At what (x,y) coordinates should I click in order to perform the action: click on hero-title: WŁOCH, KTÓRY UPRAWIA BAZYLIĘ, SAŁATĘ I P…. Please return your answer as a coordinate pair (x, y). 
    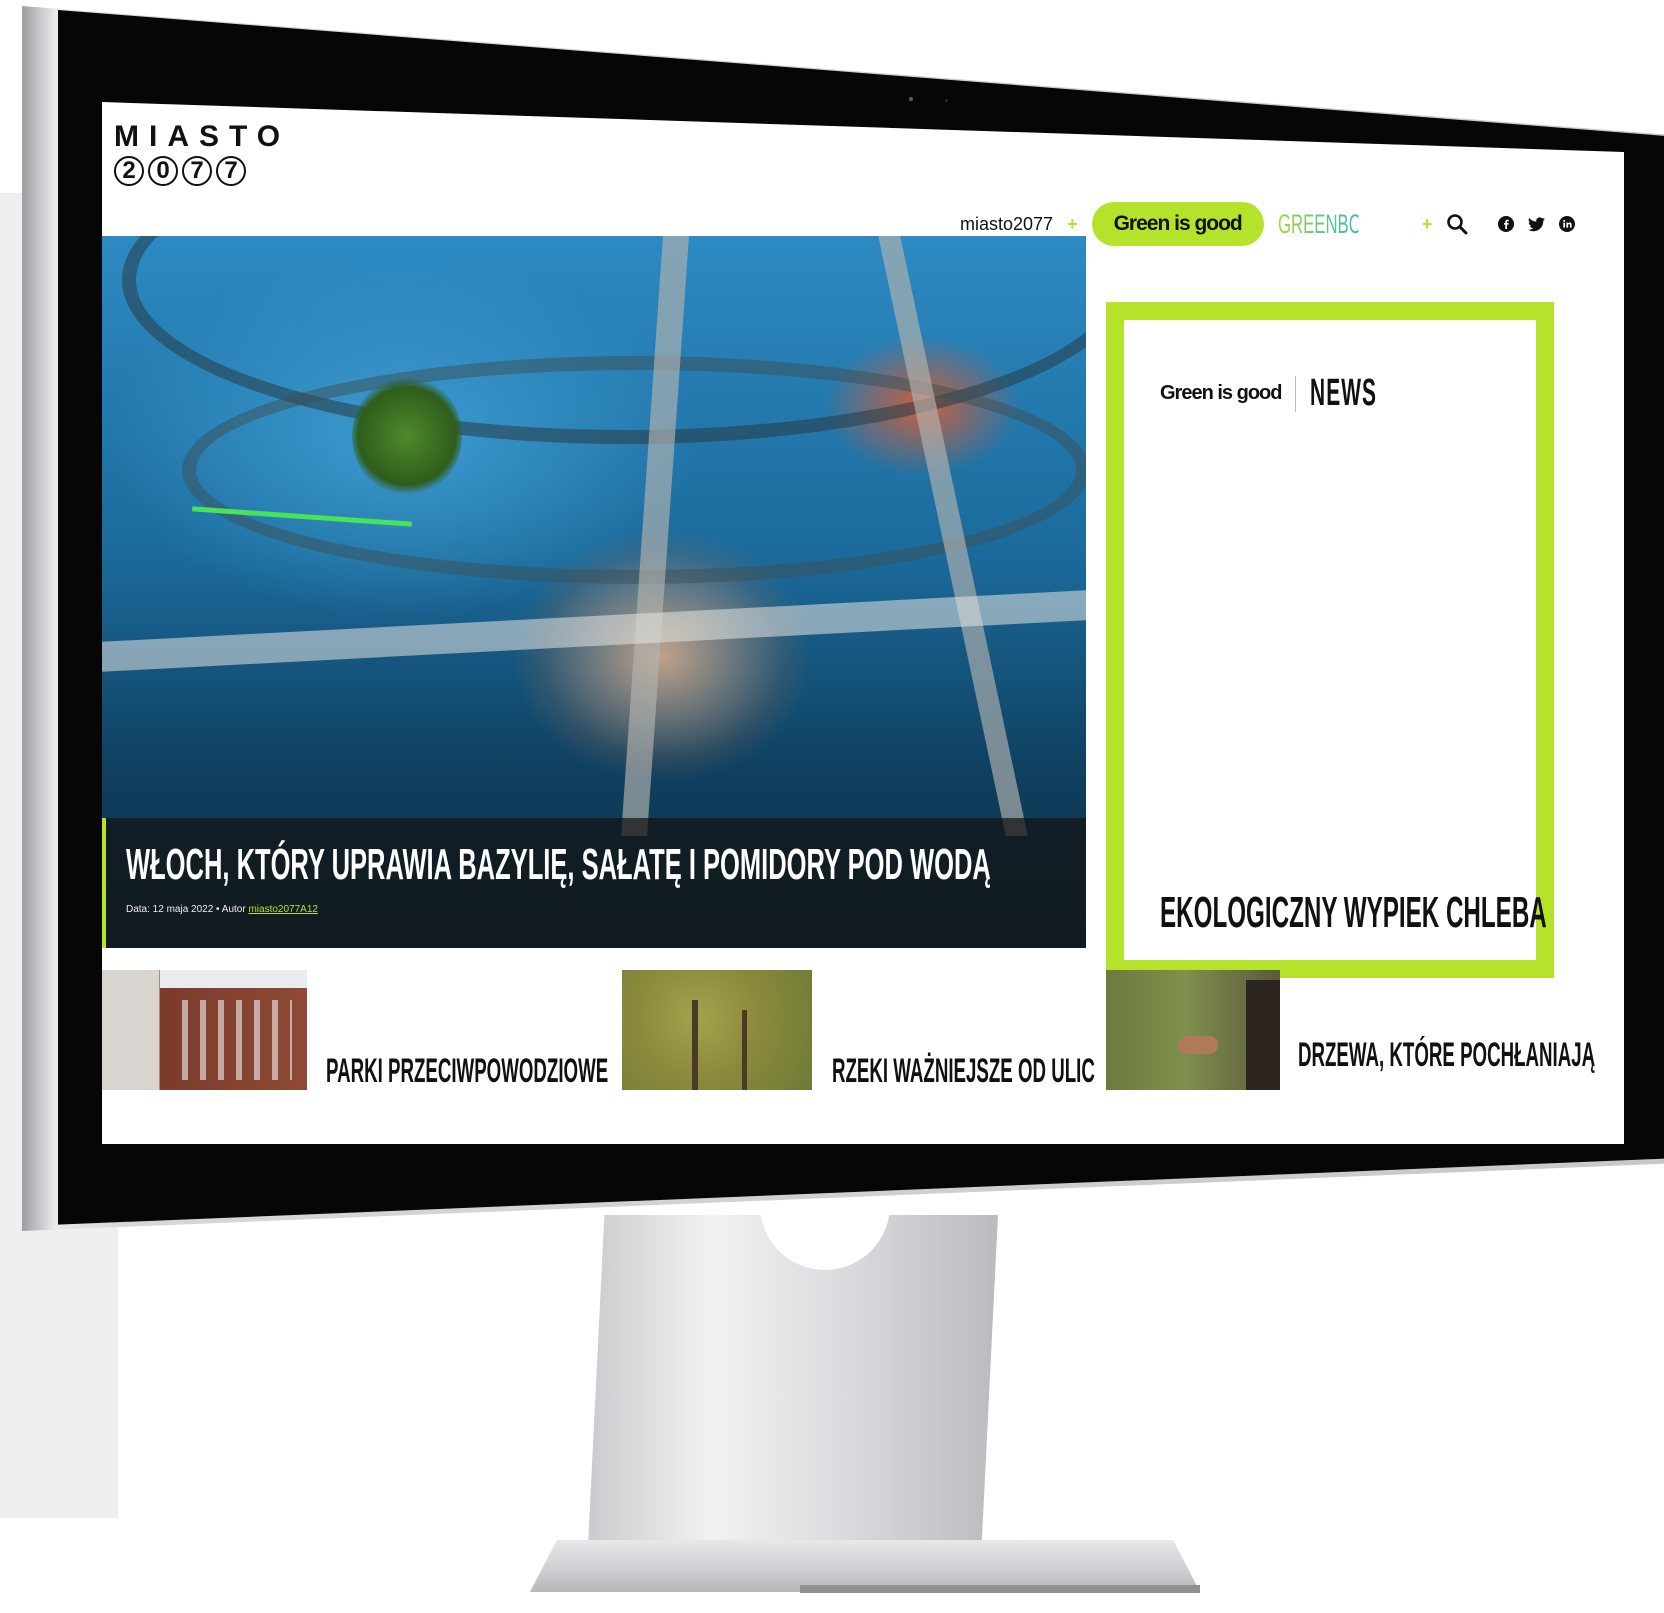
    Looking at the image, I should click on (558, 865).